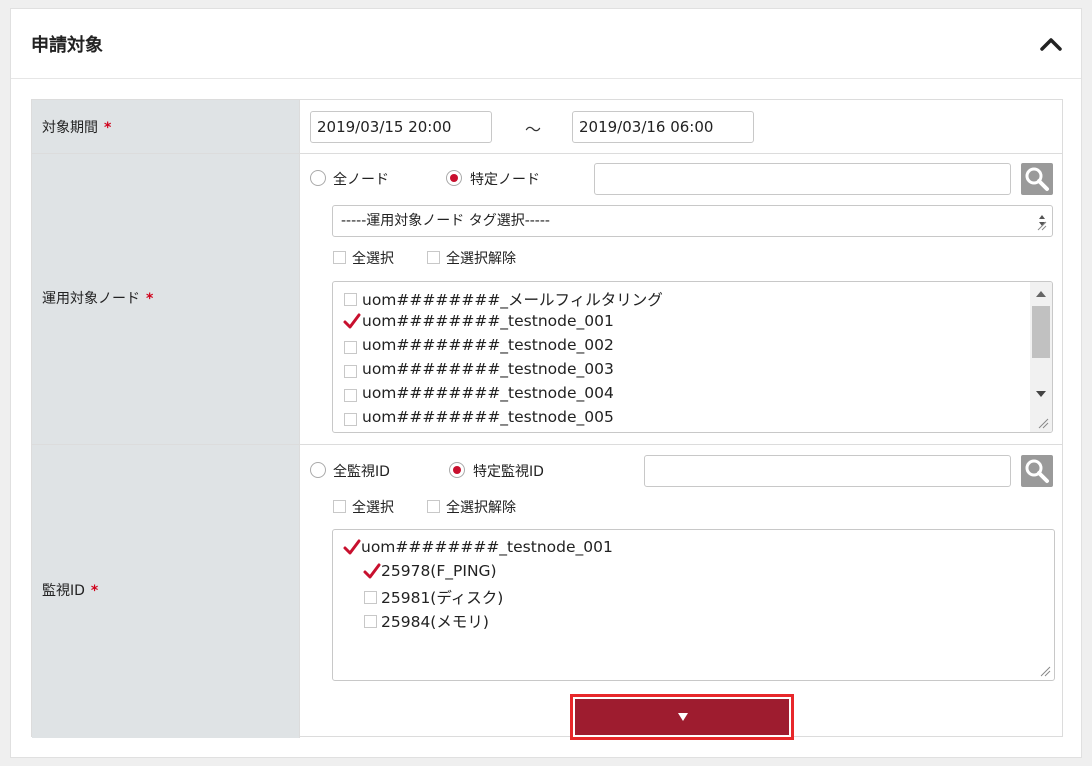 The height and width of the screenshot is (766, 1092). I want to click on panel-header: 申請対象, so click(546, 44).